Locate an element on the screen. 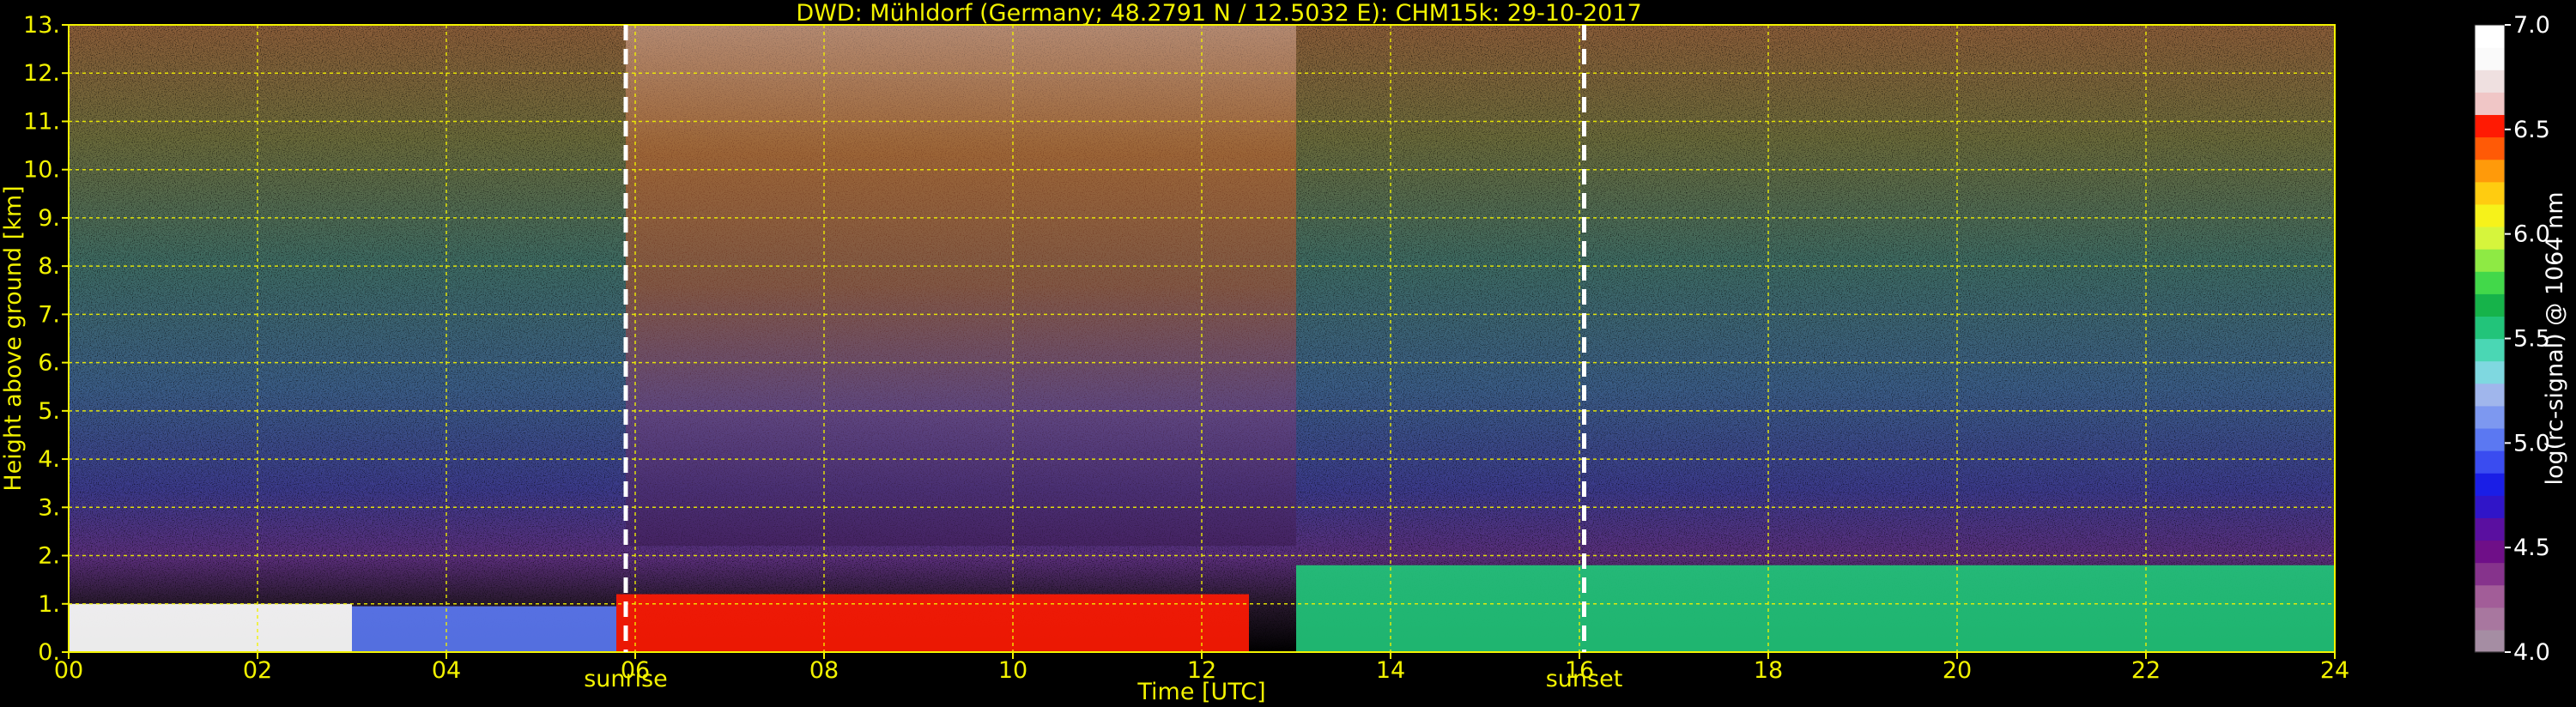 The width and height of the screenshot is (2576, 707). y-tick-label: 7. is located at coordinates (49, 314).